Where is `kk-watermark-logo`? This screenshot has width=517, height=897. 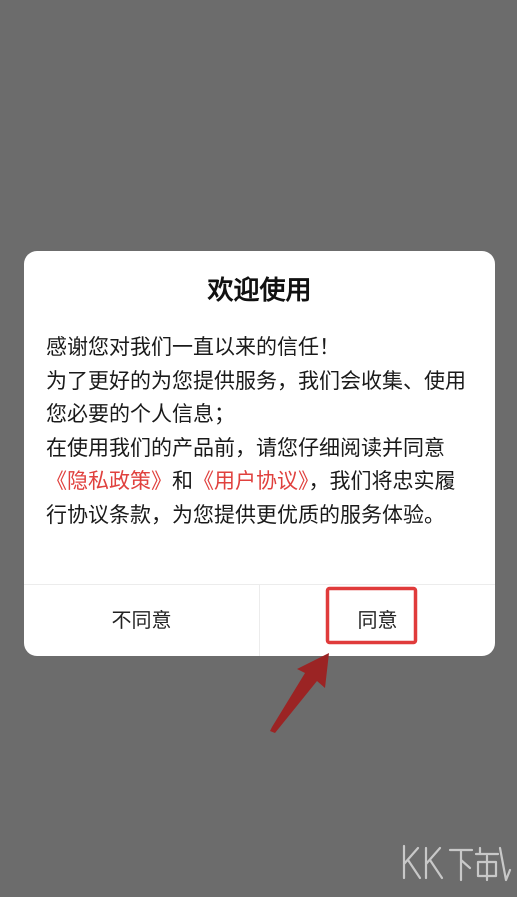 kk-watermark-logo is located at coordinates (457, 863).